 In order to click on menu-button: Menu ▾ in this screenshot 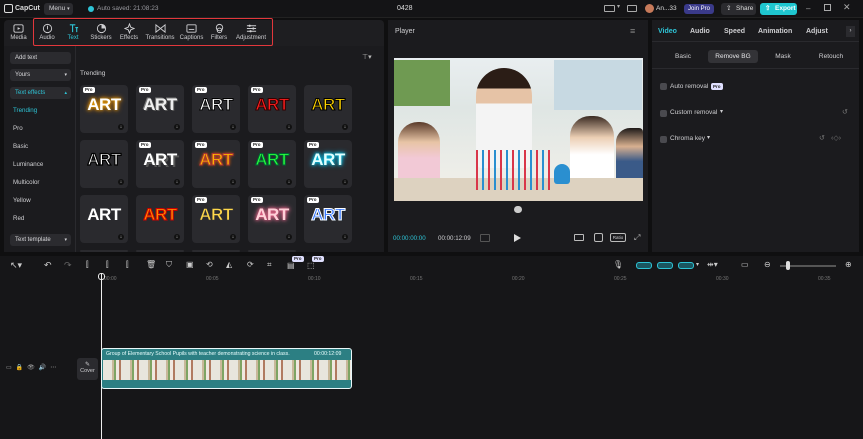, I will do `click(58, 9)`.